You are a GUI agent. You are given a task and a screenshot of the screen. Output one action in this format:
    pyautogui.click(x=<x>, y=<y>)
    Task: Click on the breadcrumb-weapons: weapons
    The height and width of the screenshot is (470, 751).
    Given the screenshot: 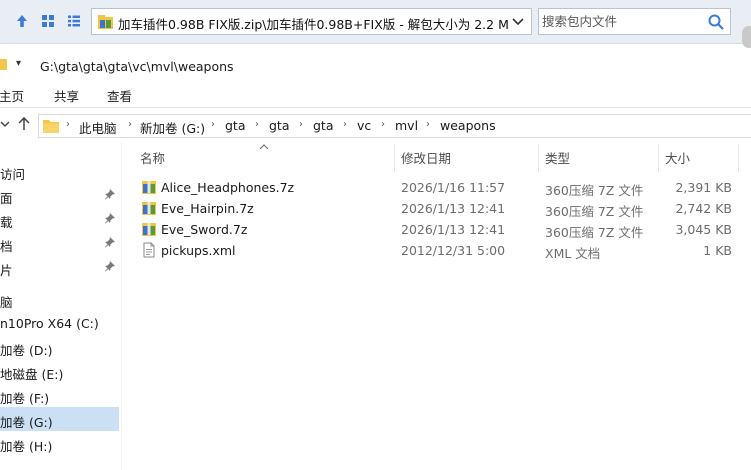 What is the action you would take?
    pyautogui.click(x=468, y=125)
    